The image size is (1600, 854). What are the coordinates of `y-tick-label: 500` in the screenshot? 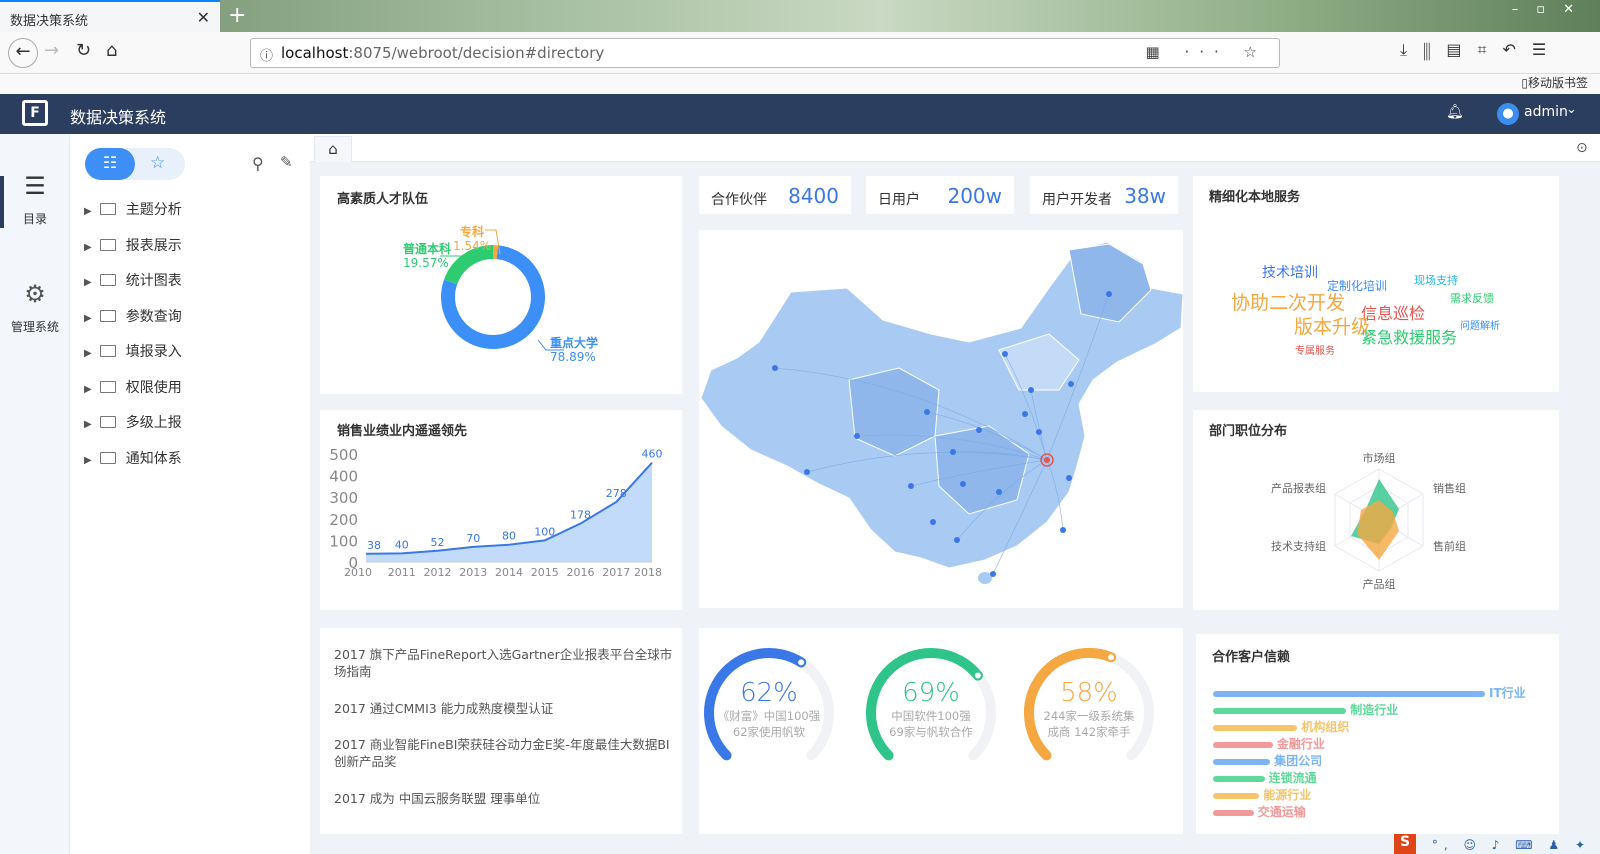 It's located at (343, 455).